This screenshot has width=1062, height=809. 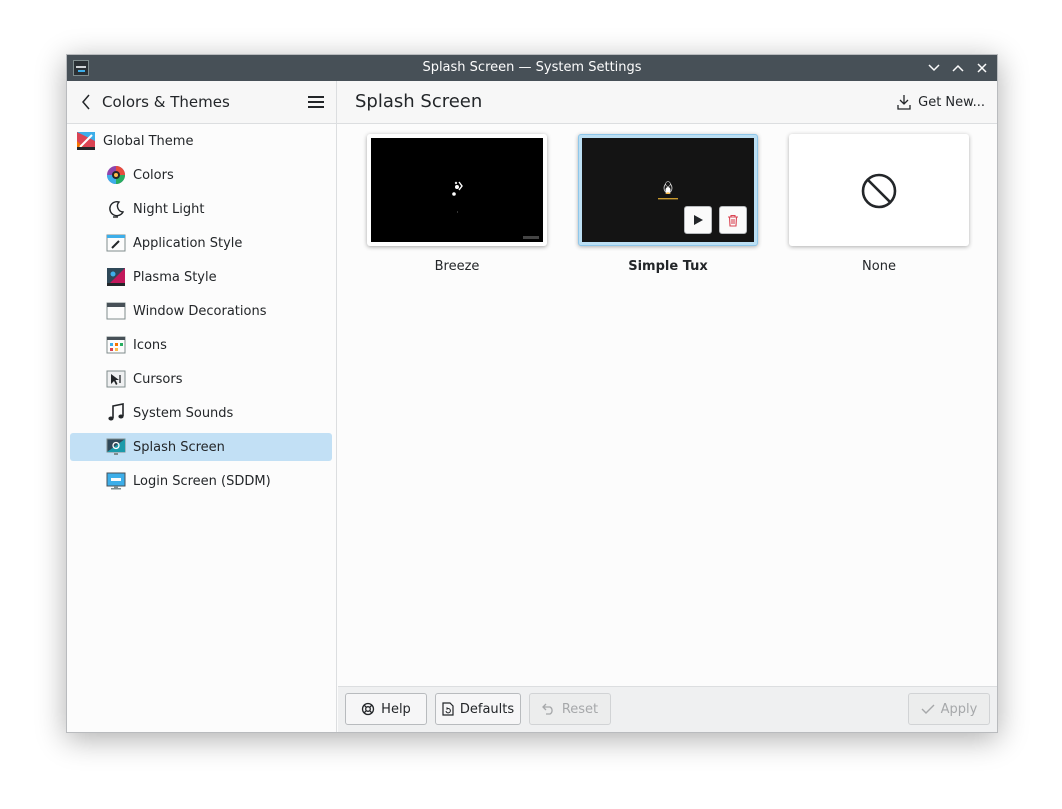 I want to click on reset-label: Reset, so click(x=580, y=709).